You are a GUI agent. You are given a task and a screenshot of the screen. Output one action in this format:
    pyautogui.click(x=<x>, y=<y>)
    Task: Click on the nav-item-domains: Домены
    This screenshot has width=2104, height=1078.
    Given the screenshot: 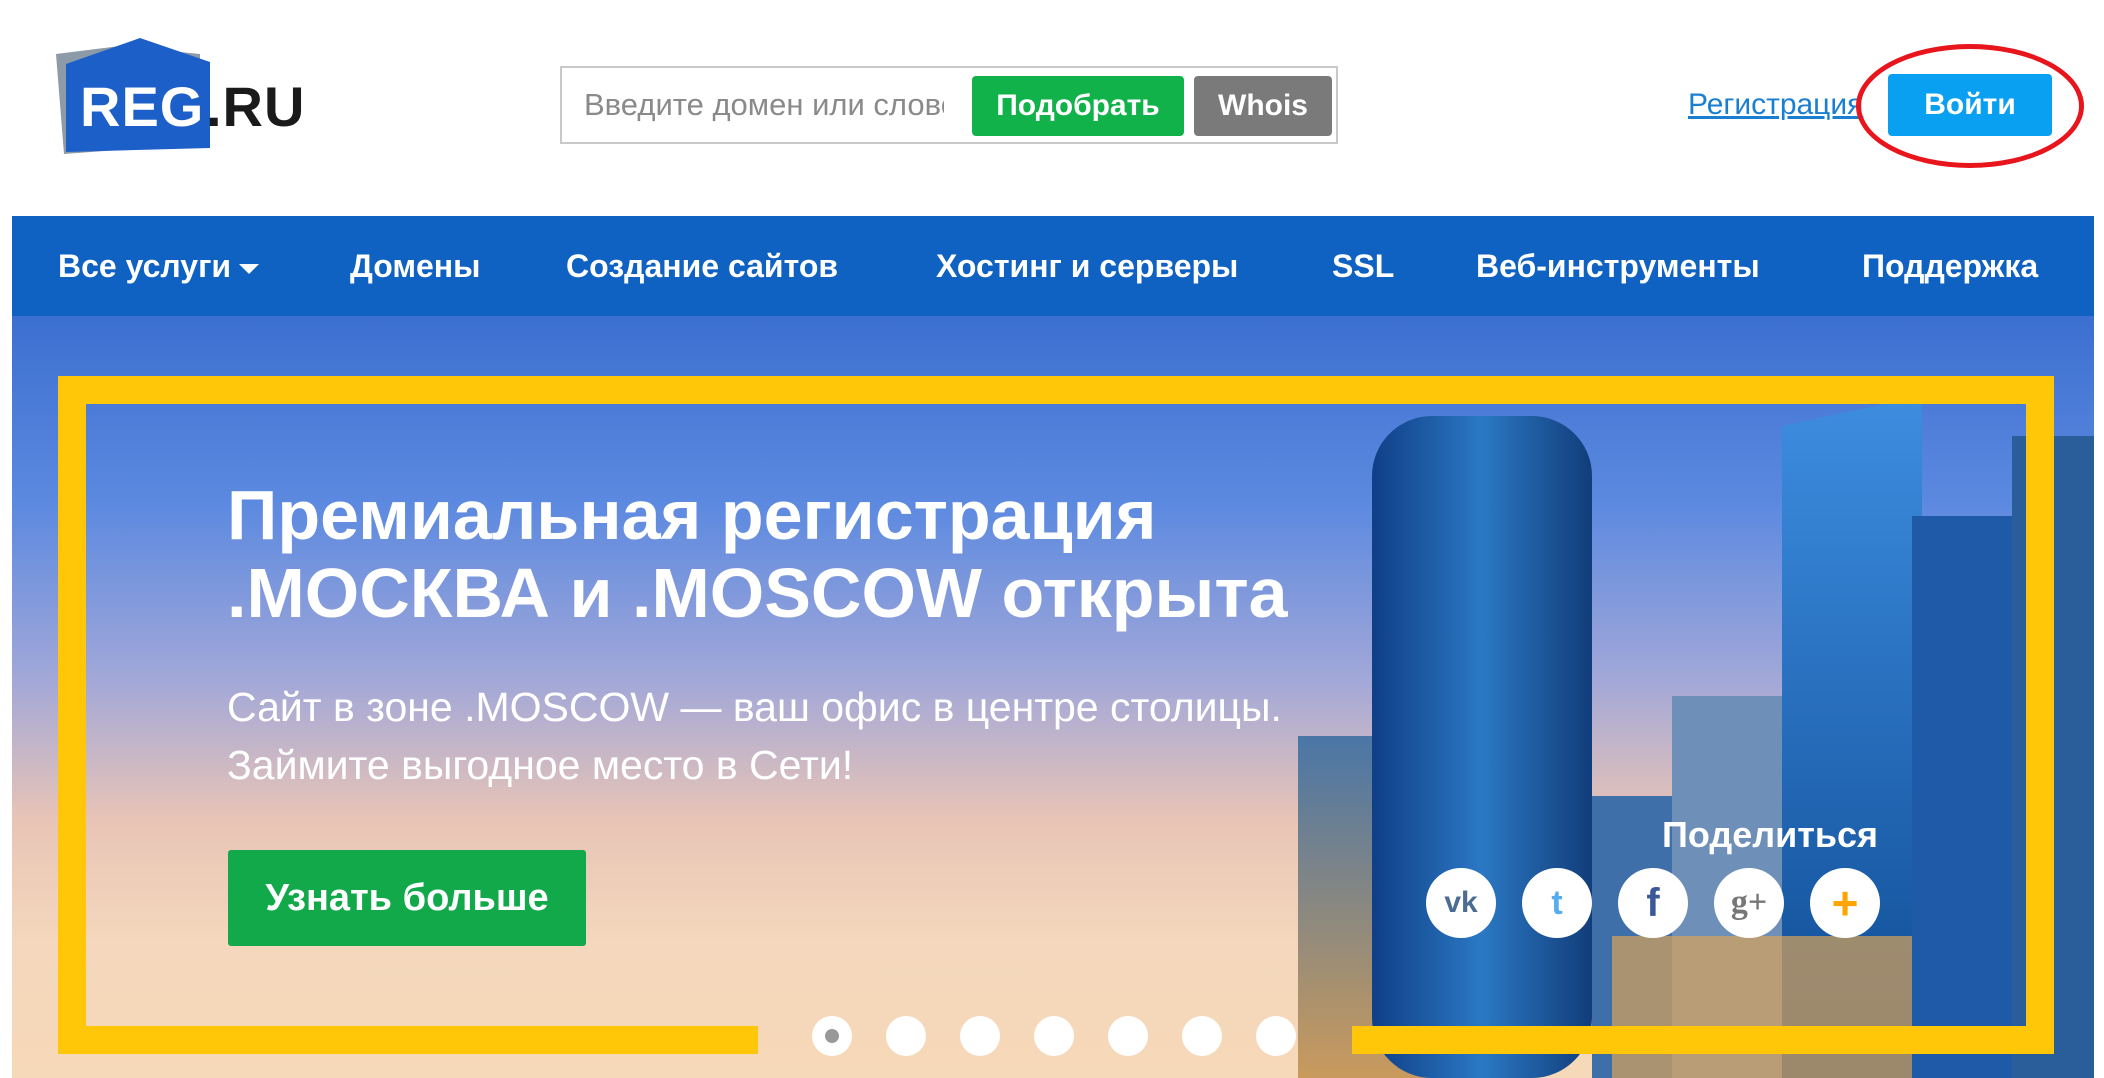 What is the action you would take?
    pyautogui.click(x=415, y=266)
    